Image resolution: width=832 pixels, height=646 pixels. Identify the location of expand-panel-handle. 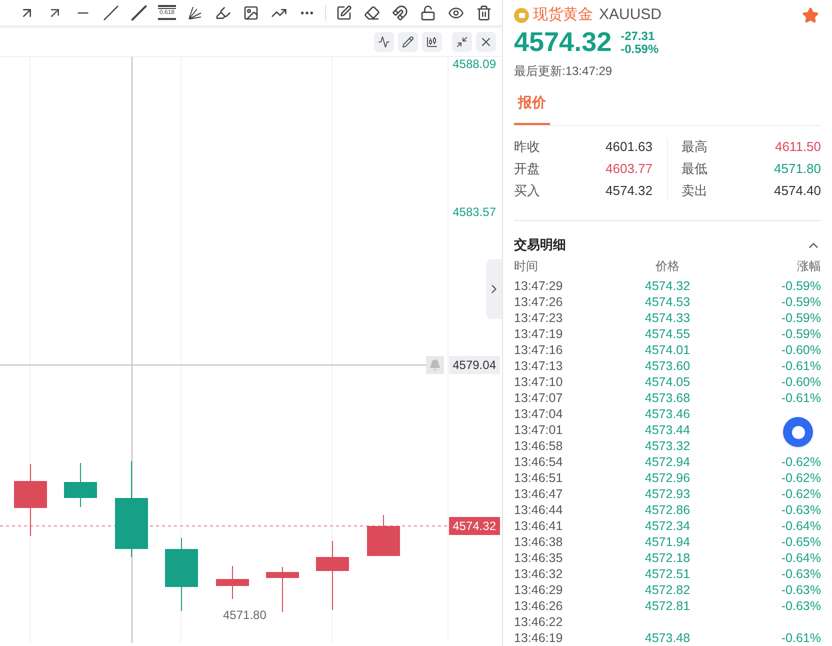
(494, 289).